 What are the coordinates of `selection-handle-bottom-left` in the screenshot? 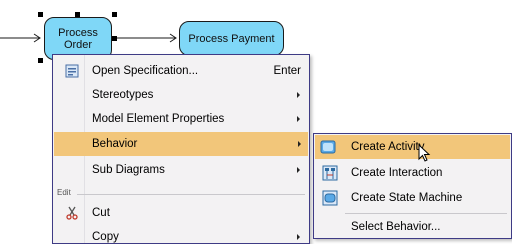 It's located at (40, 60).